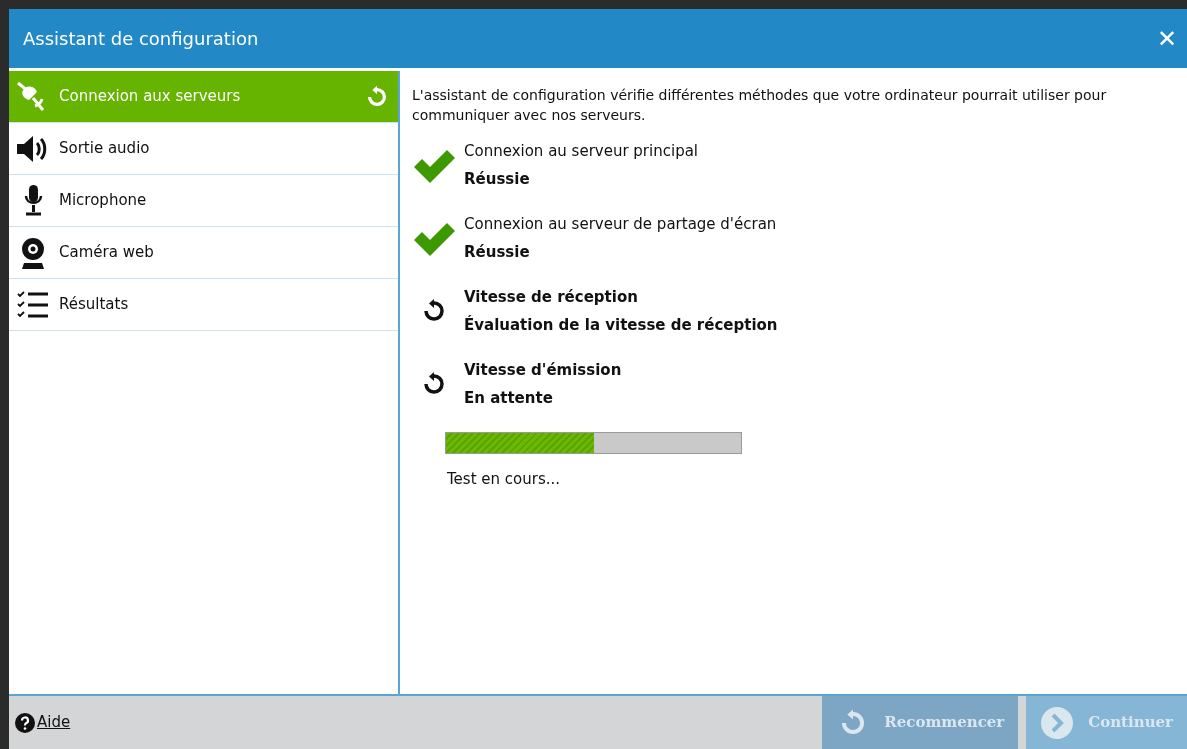 The height and width of the screenshot is (749, 1187). Describe the element at coordinates (141, 39) in the screenshot. I see `window-title: Assistant de configuration` at that location.